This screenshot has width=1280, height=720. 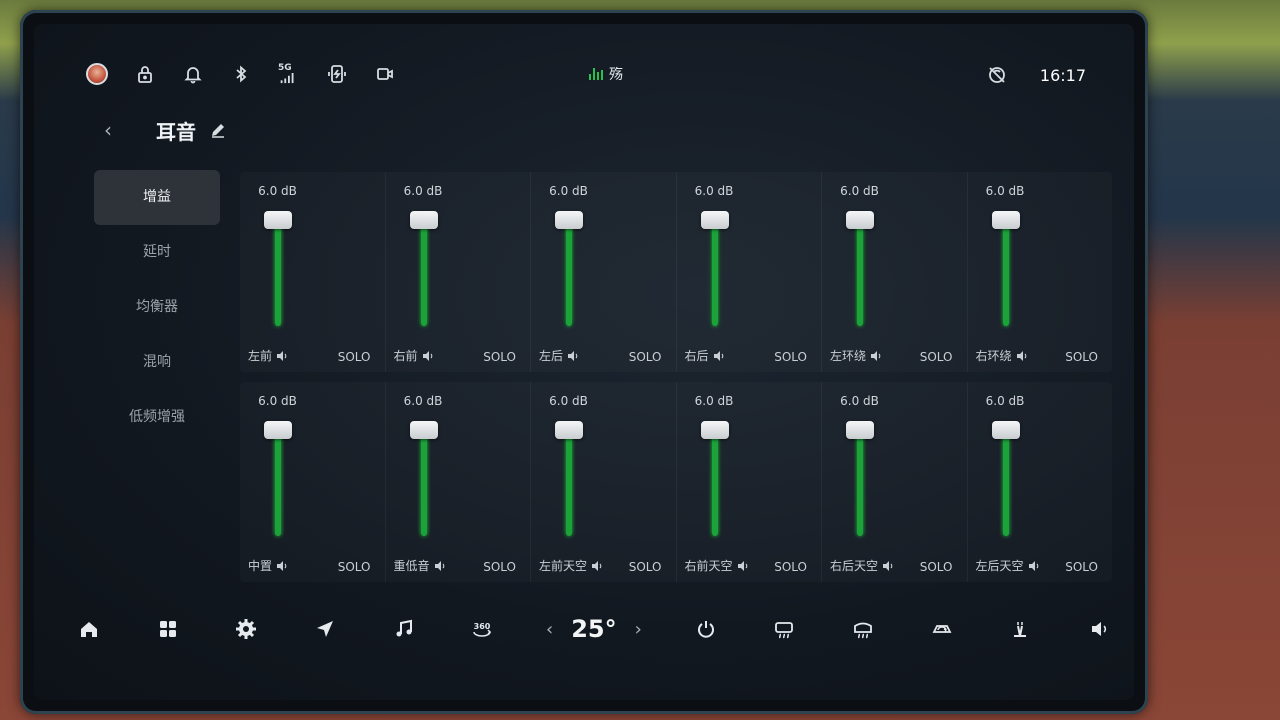 I want to click on channel-cell: 6.0 dB 右环绕 SOLO, so click(x=1040, y=272).